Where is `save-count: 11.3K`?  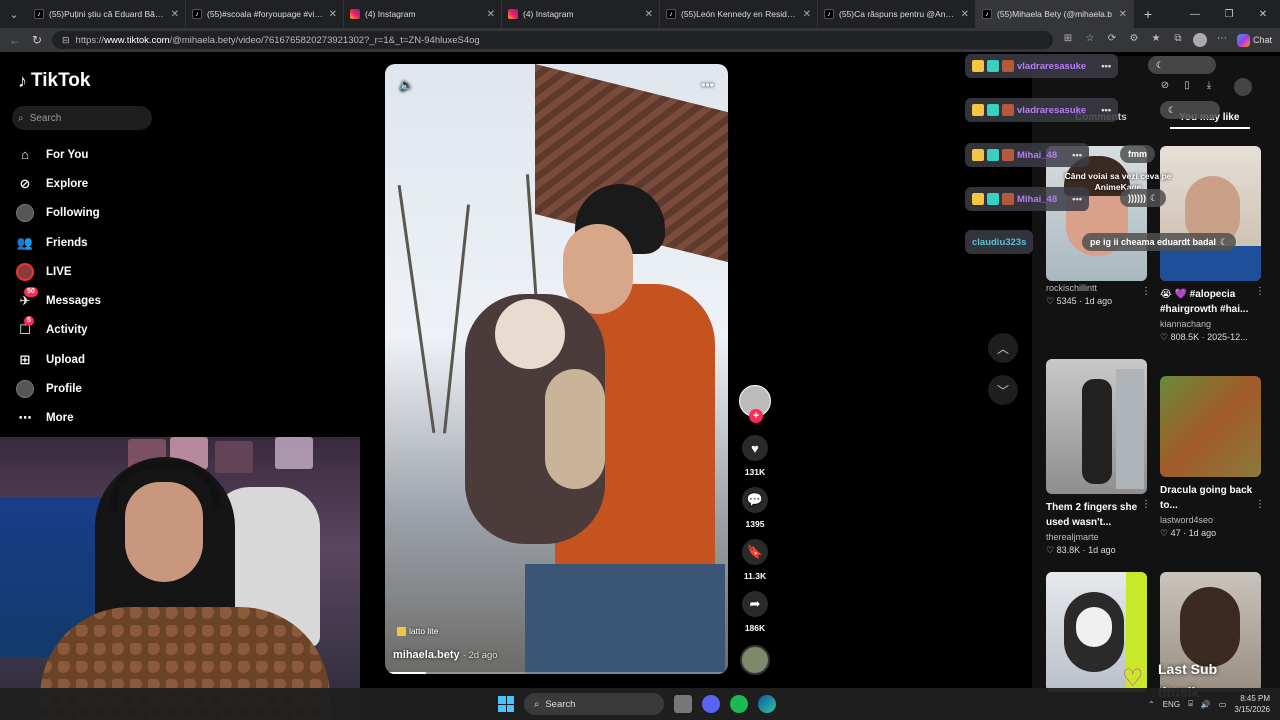
save-count: 11.3K is located at coordinates (755, 576).